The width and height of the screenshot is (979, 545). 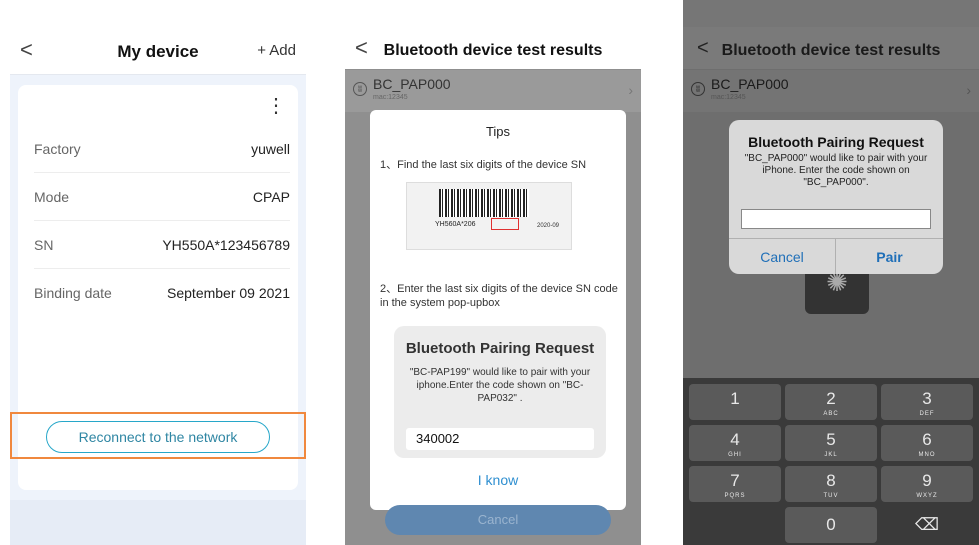 What do you see at coordinates (500, 439) in the screenshot?
I see `pairing-code-field: 340002` at bounding box center [500, 439].